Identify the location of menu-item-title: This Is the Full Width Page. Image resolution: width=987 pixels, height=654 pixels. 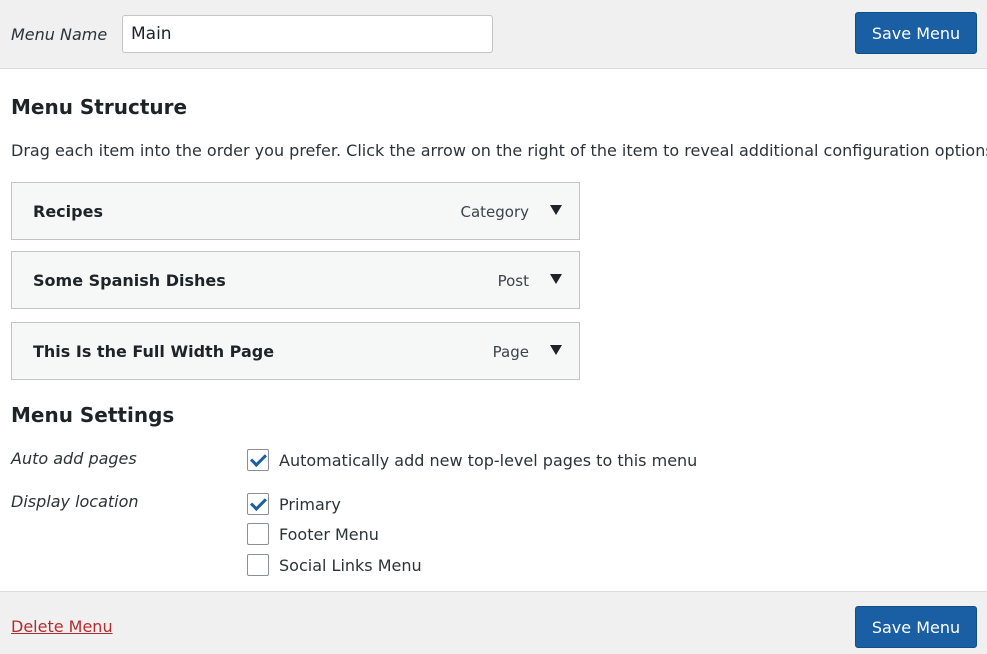
(154, 351).